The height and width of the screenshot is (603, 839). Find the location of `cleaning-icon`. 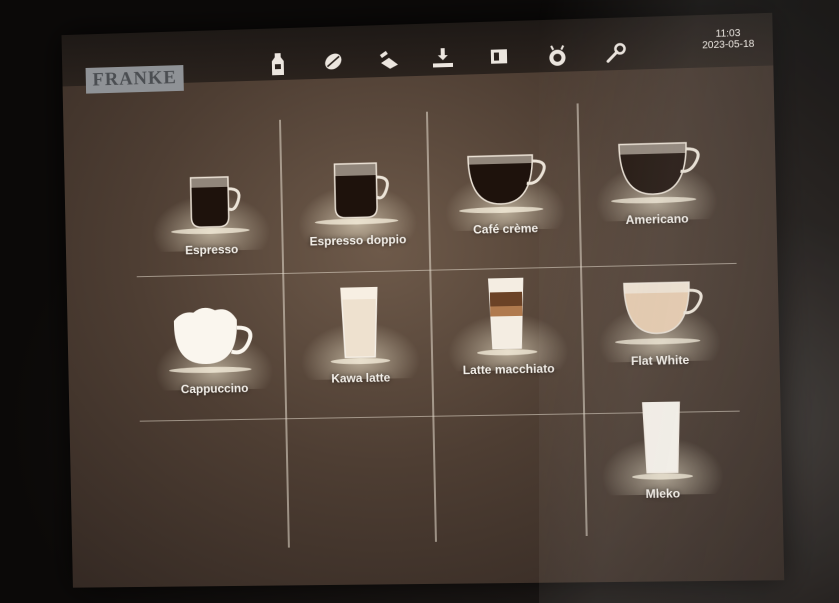

cleaning-icon is located at coordinates (389, 62).